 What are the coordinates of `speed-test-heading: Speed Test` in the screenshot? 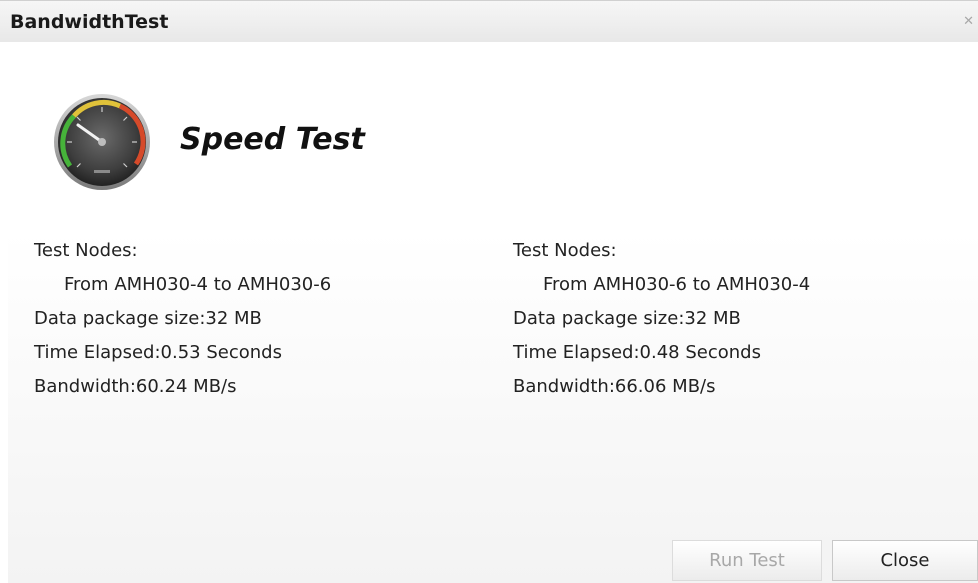 It's located at (272, 139).